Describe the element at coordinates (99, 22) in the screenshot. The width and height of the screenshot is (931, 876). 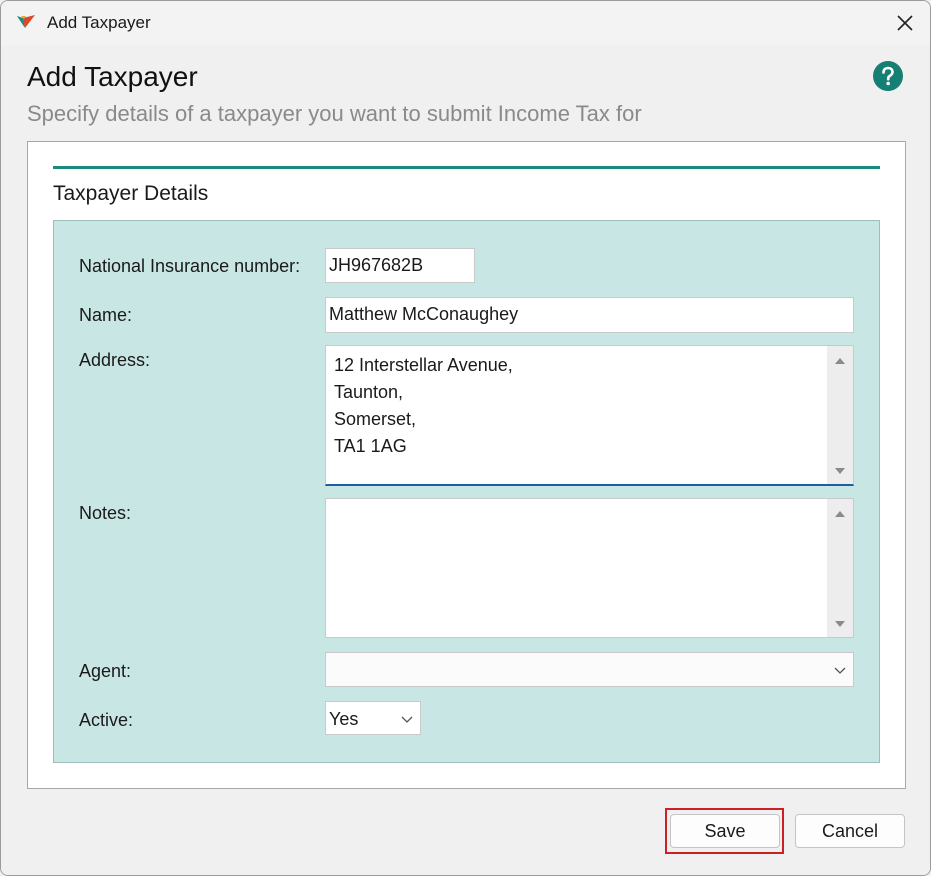
I see `window-title: Add Taxpayer` at that location.